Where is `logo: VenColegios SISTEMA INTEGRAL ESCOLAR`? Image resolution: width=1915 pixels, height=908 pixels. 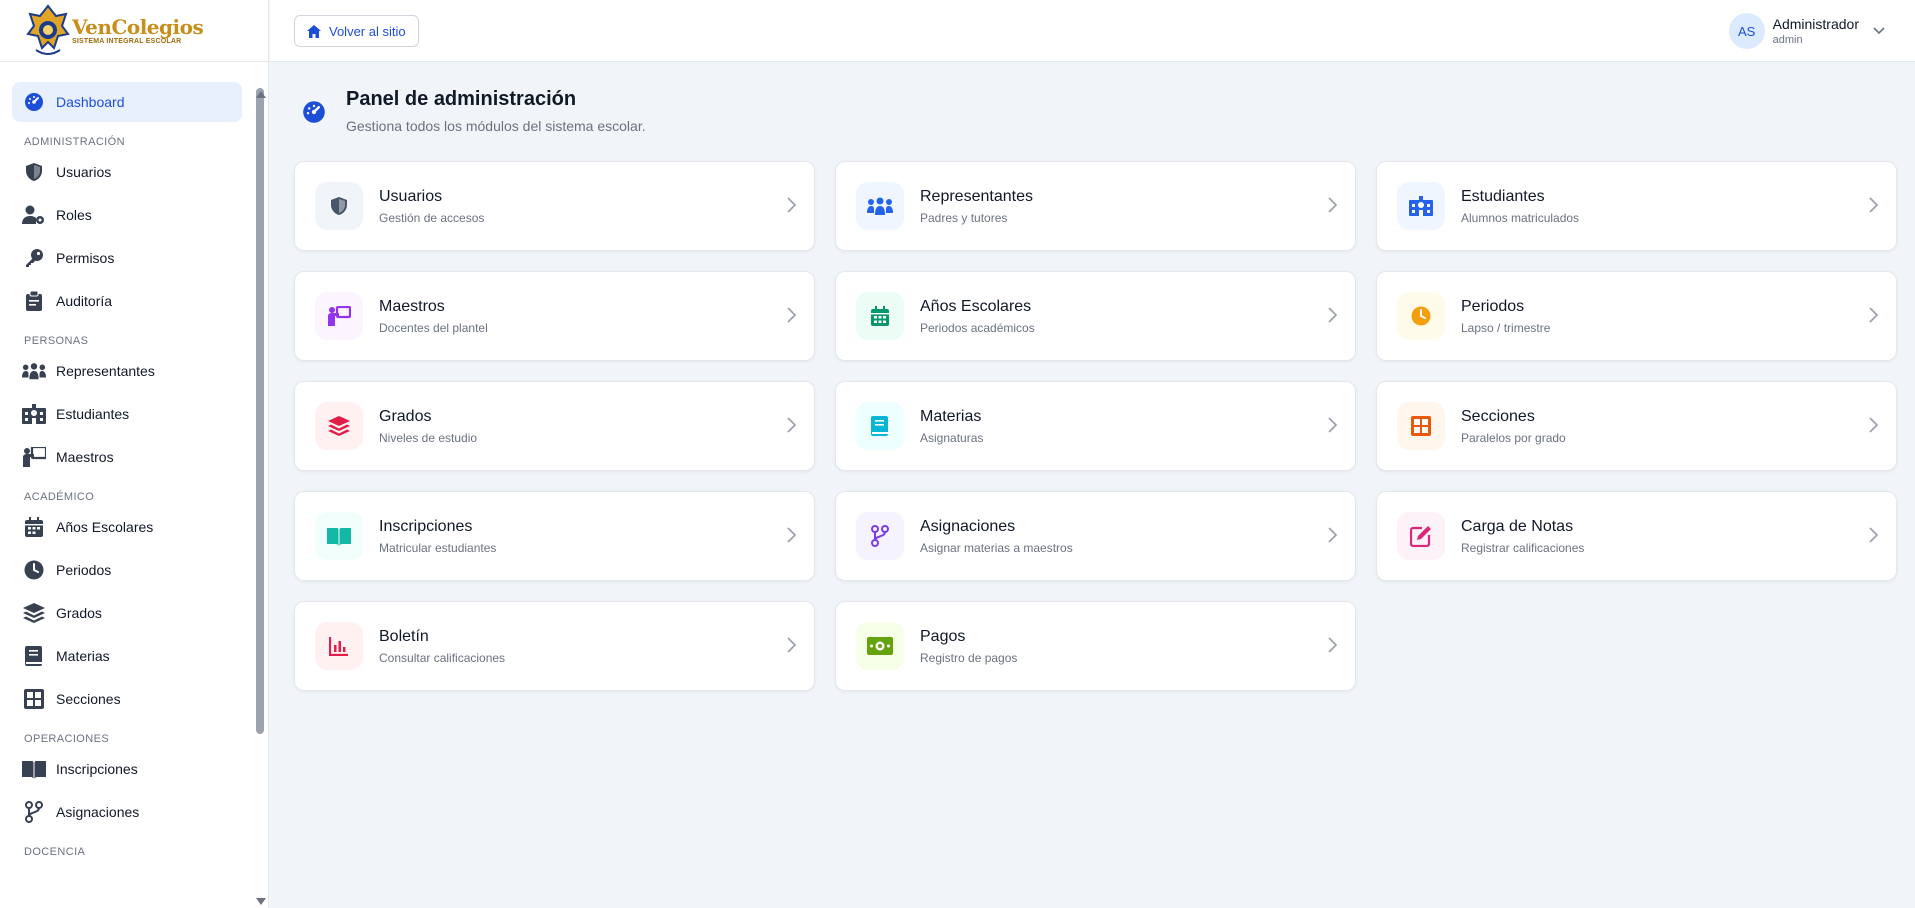 logo: VenColegios SISTEMA INTEGRAL ESCOLAR is located at coordinates (134, 31).